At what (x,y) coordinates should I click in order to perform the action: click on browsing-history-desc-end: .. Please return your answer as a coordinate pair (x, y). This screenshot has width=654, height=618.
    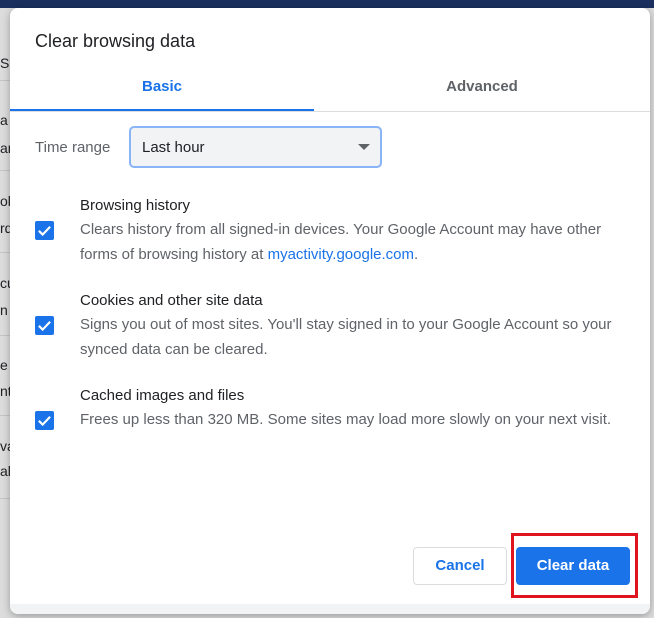
    Looking at the image, I should click on (416, 254).